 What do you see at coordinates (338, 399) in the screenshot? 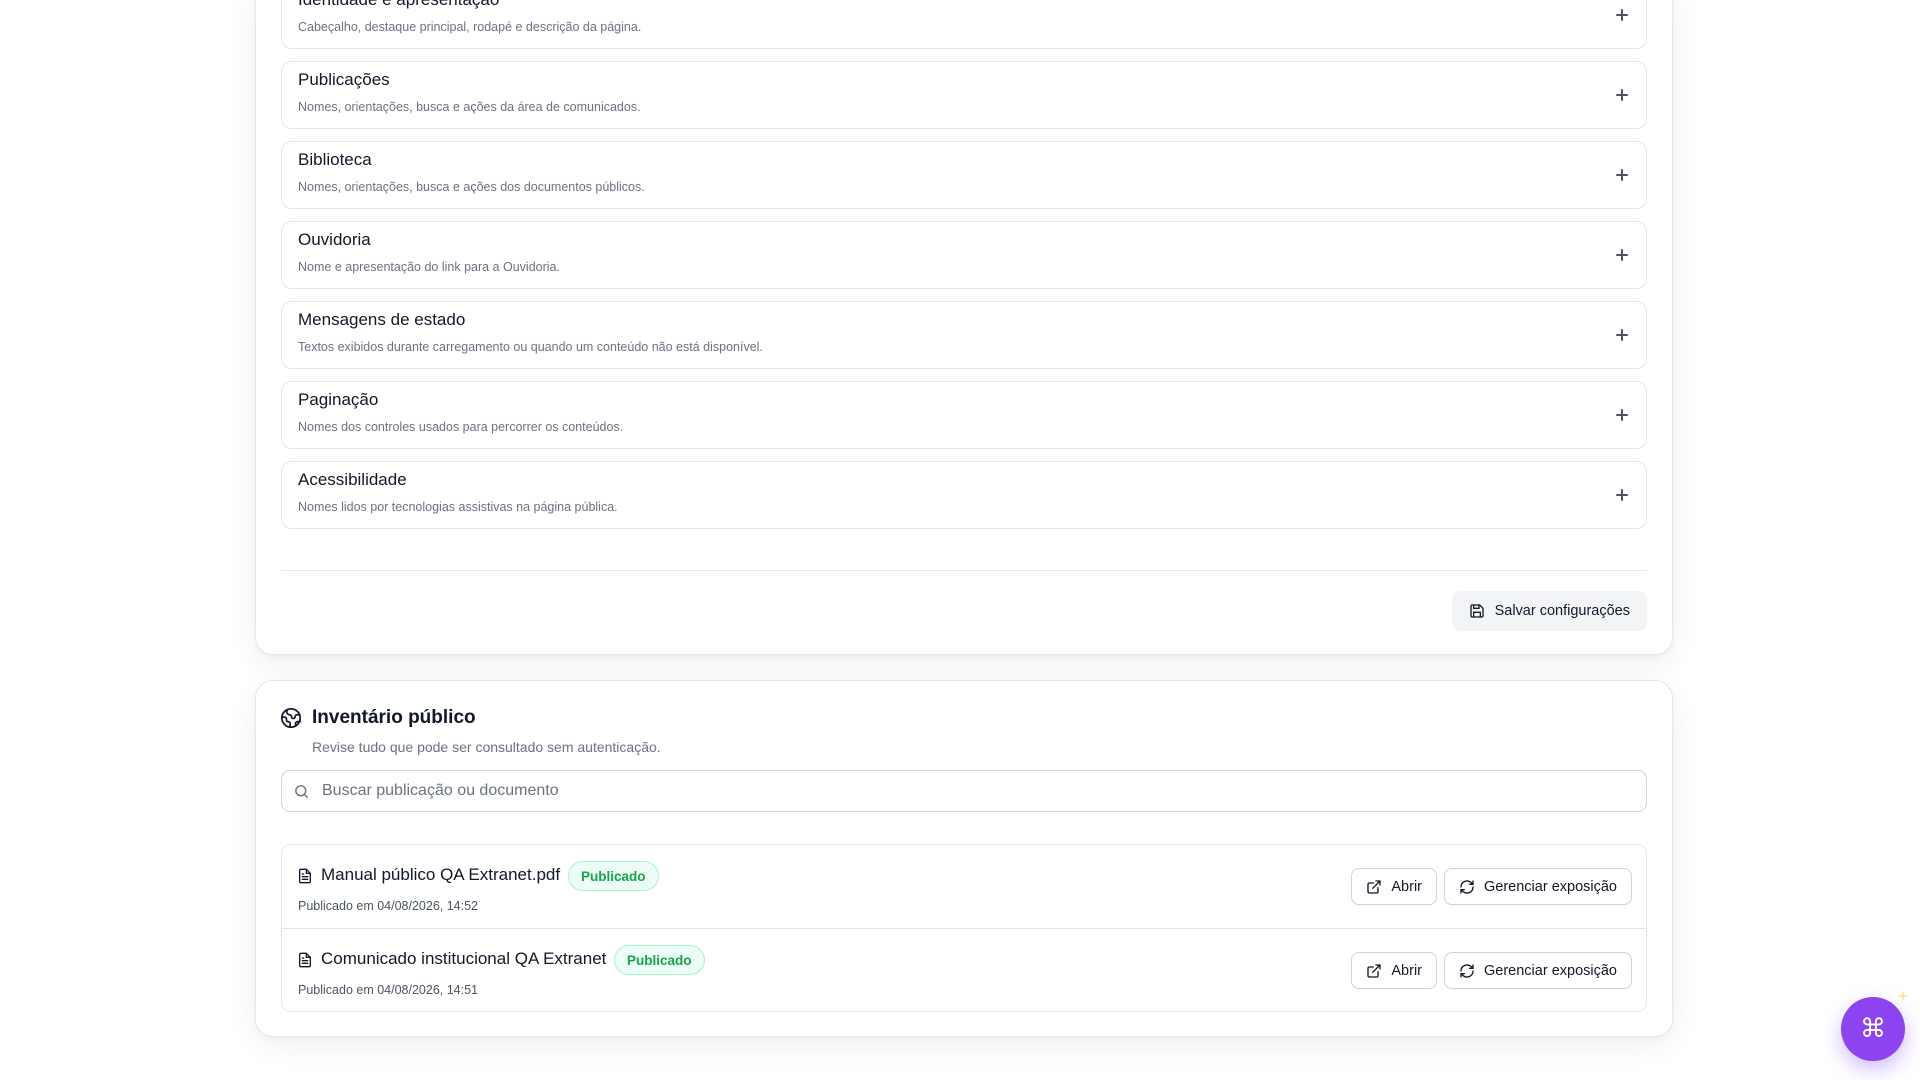
I see `section-title: Paginação` at bounding box center [338, 399].